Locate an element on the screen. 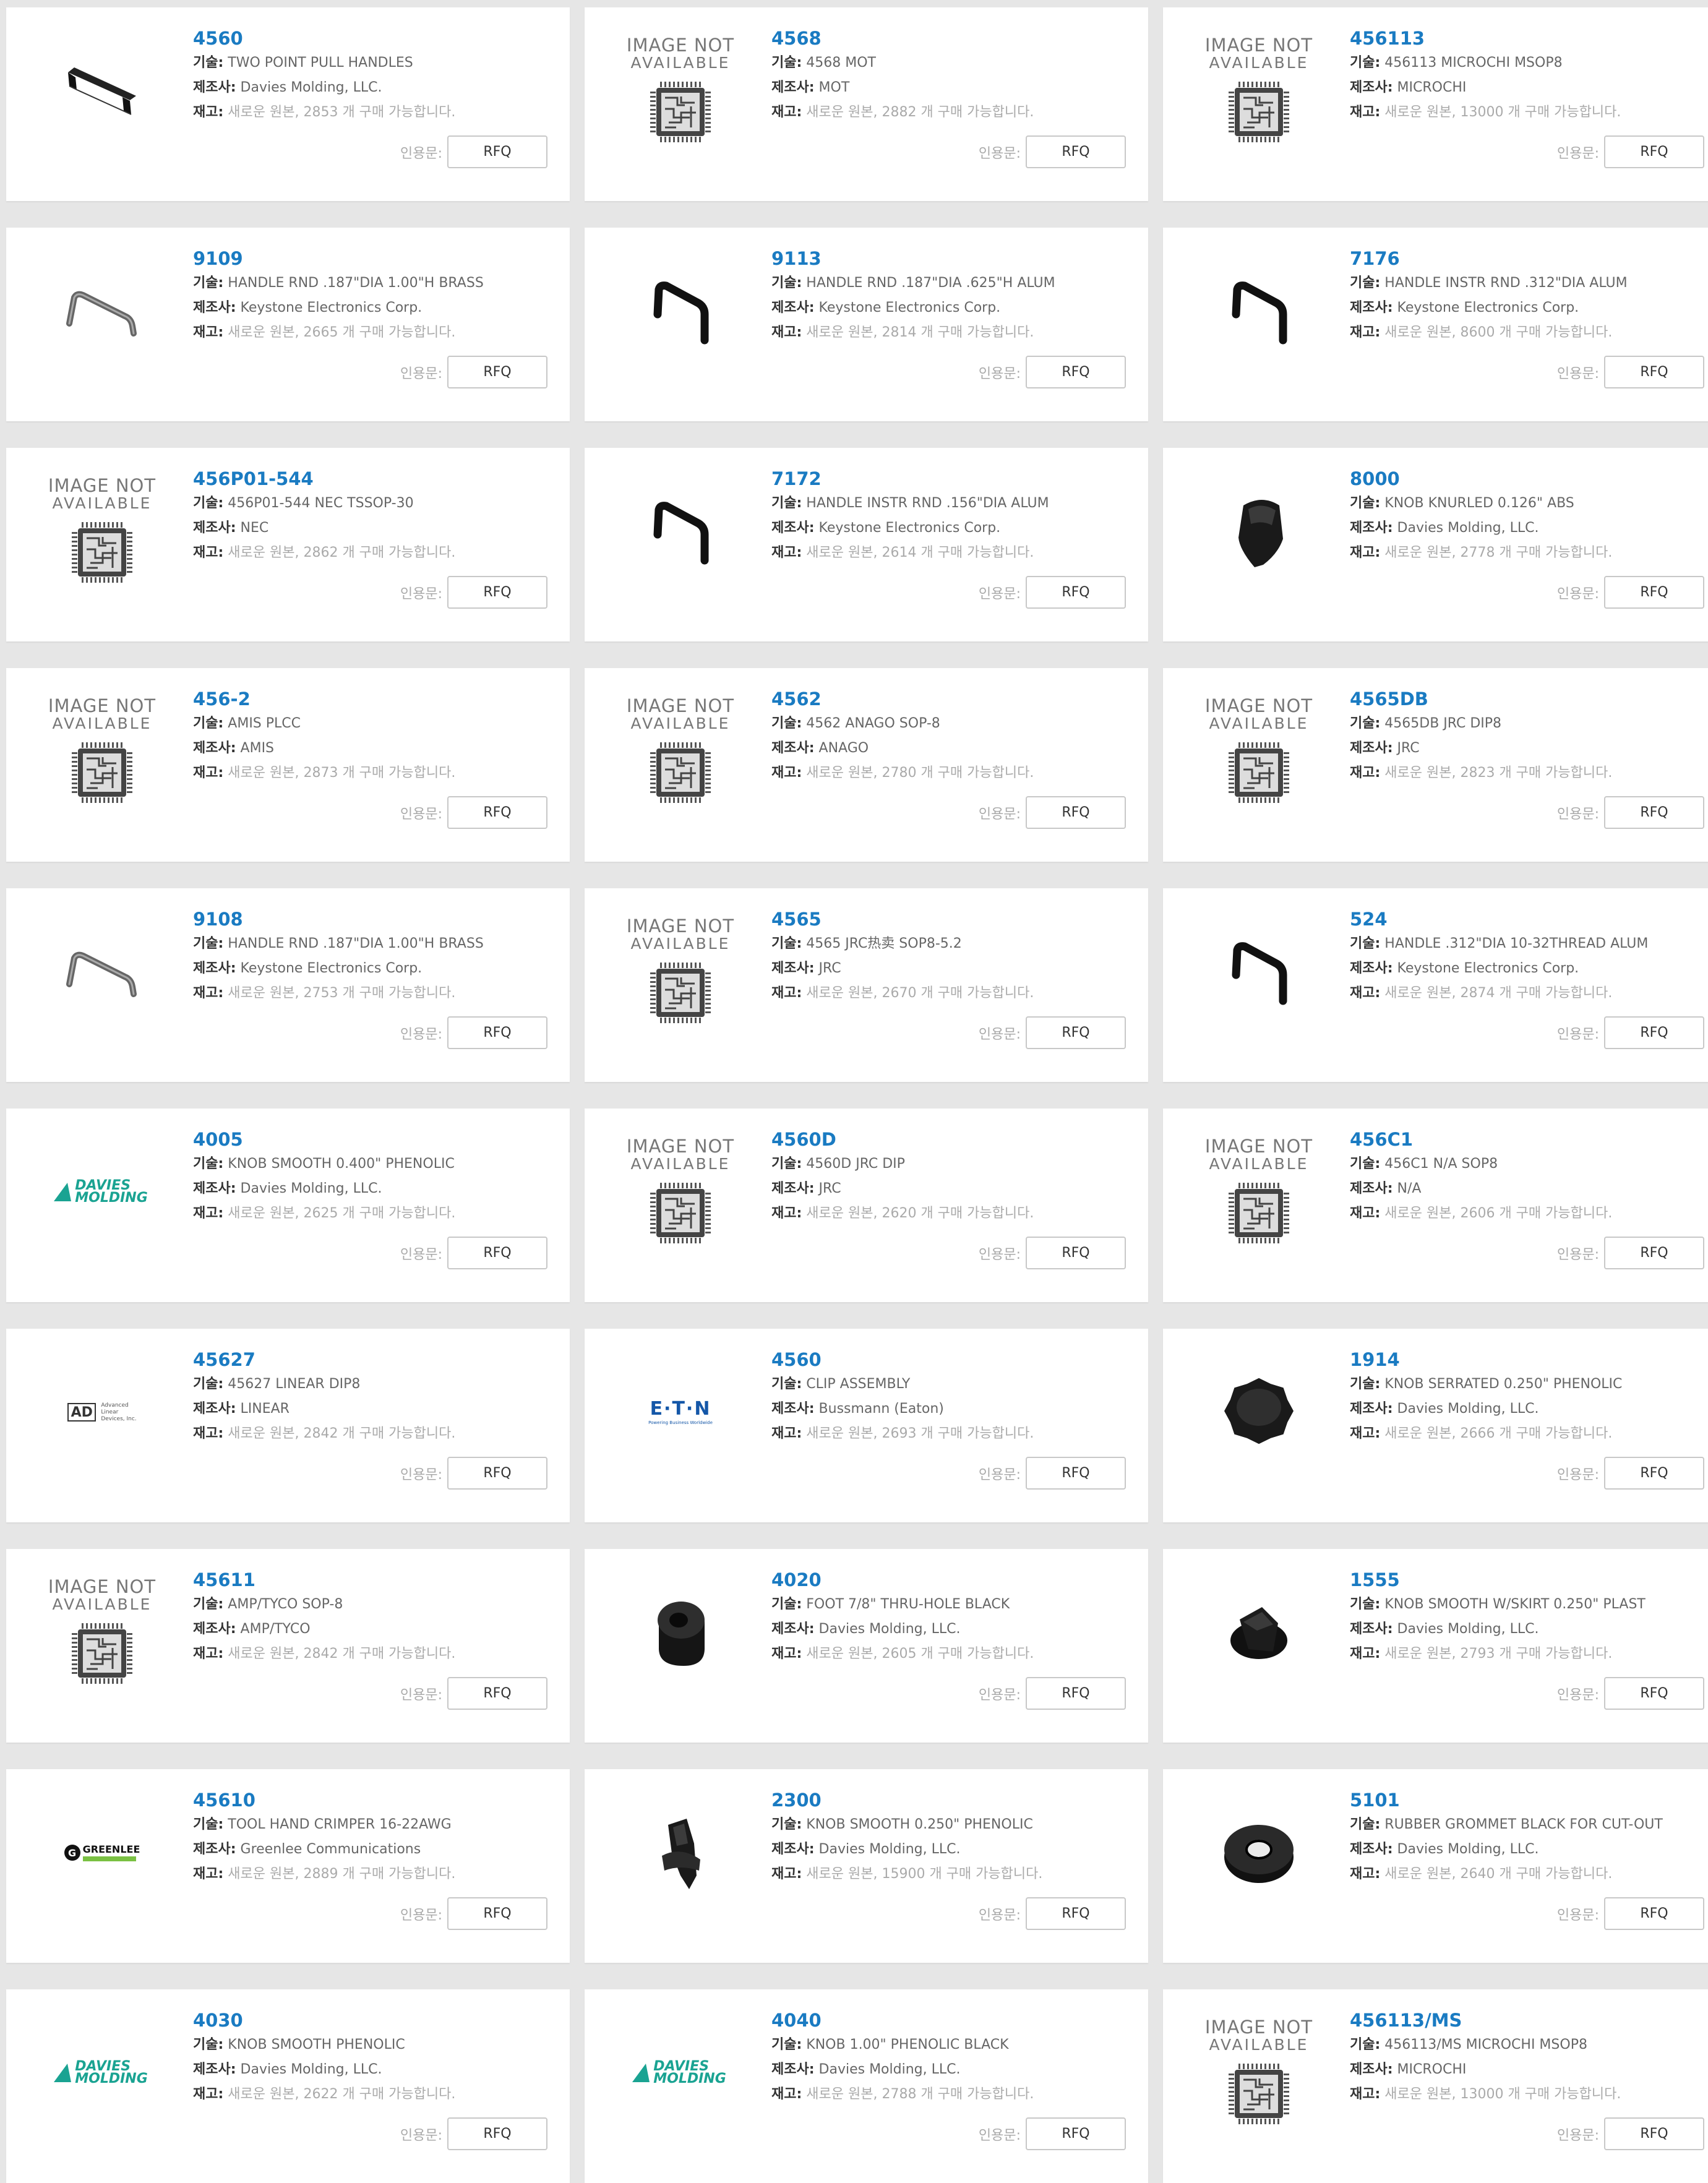 This screenshot has width=1708, height=2183. stock-value: 새로운 원본, 8600 개 구매 가능합니다. is located at coordinates (1498, 332).